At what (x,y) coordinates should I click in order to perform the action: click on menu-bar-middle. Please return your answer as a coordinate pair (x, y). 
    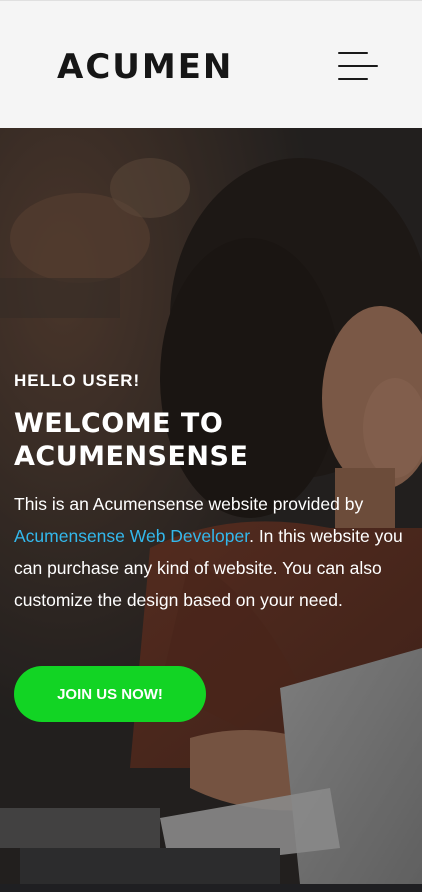
    Looking at the image, I should click on (358, 66).